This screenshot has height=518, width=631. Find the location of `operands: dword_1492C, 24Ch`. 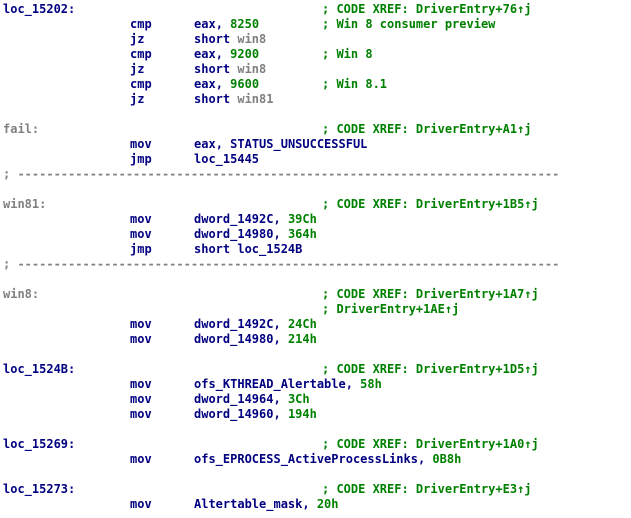

operands: dword_1492C, 24Ch is located at coordinates (255, 324).